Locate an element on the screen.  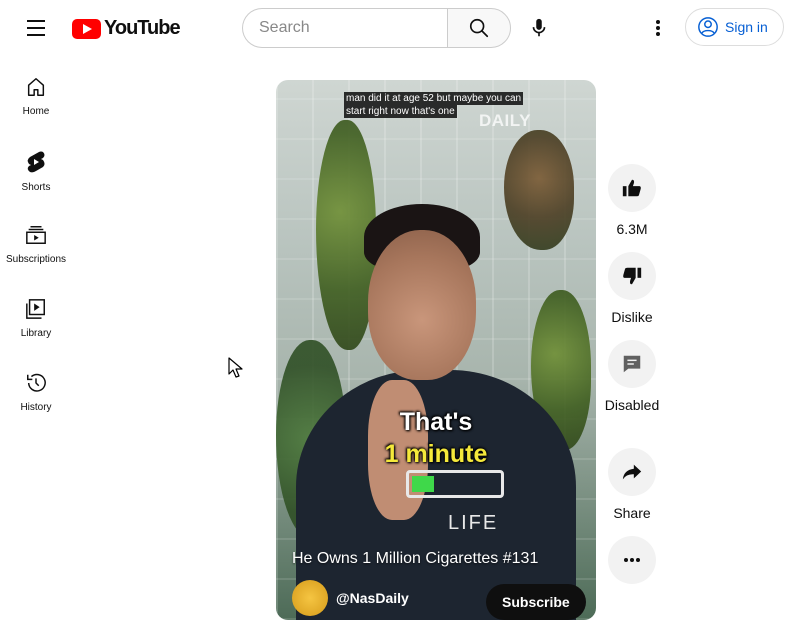
channel-name: @NasDaily is located at coordinates (372, 598).